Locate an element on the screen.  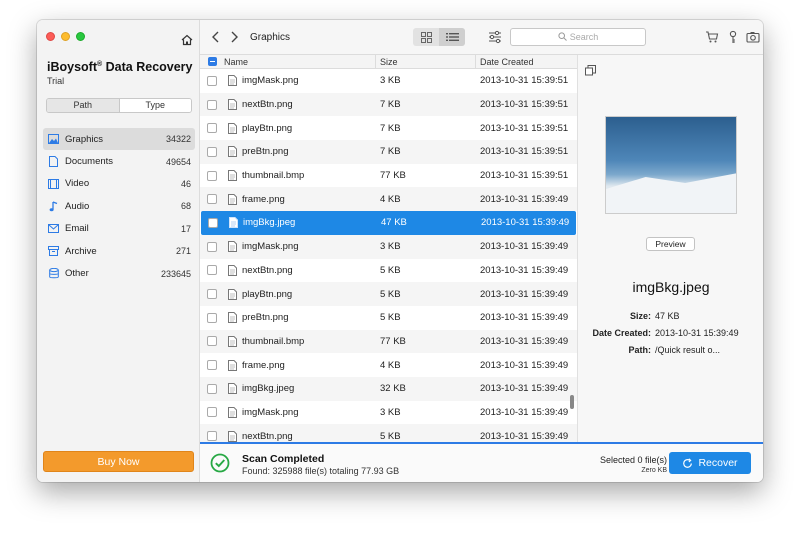
column-header-size: Size is located at coordinates (426, 61).